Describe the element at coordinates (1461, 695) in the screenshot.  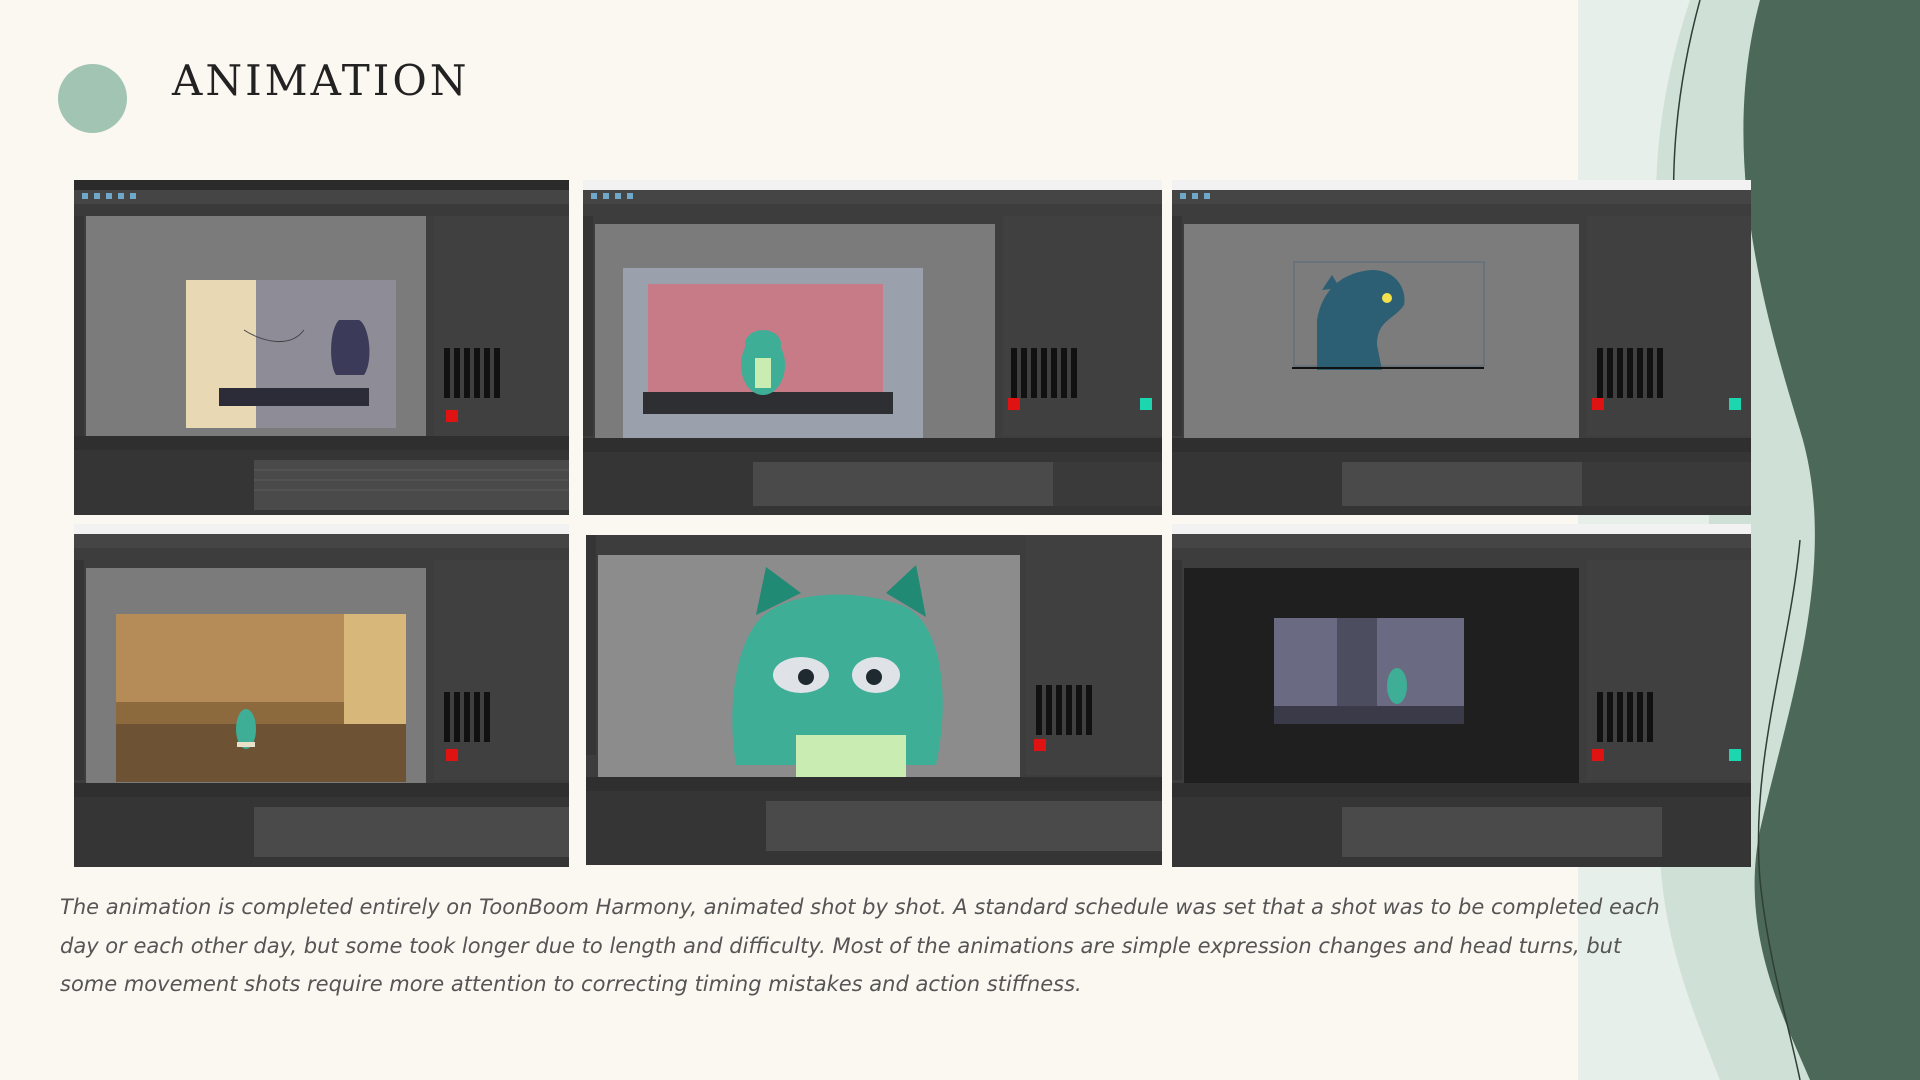
I see `toonboom-screenshot-doorway-night` at that location.